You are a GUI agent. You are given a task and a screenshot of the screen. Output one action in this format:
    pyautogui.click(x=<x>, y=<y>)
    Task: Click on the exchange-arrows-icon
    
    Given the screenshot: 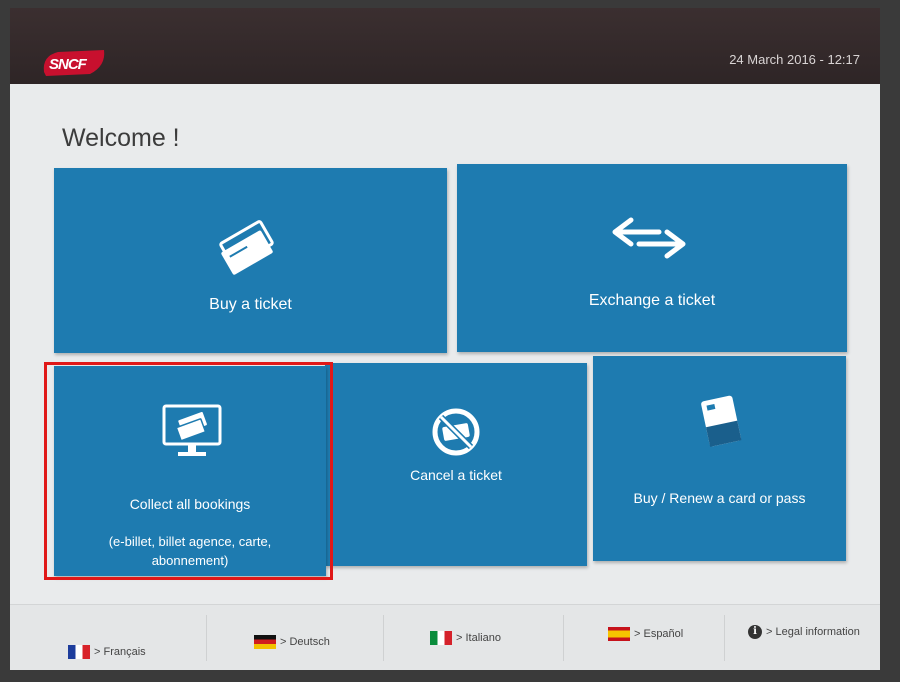 What is the action you would take?
    pyautogui.click(x=649, y=238)
    